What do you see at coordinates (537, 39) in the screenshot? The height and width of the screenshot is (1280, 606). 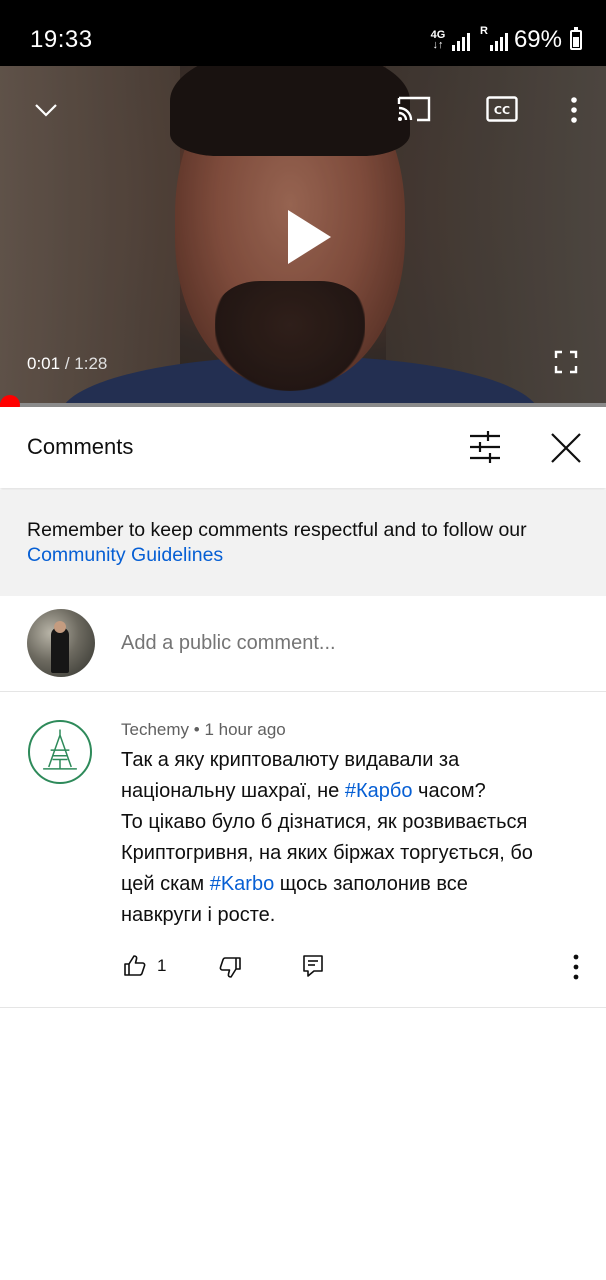 I see `battery-percent: 69%` at bounding box center [537, 39].